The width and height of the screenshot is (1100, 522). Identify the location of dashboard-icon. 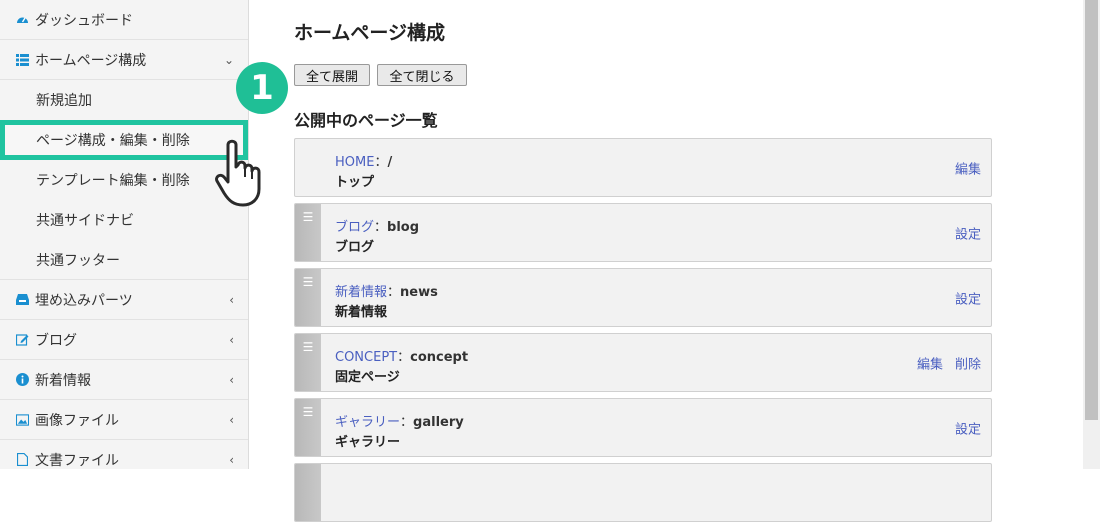
(22, 19).